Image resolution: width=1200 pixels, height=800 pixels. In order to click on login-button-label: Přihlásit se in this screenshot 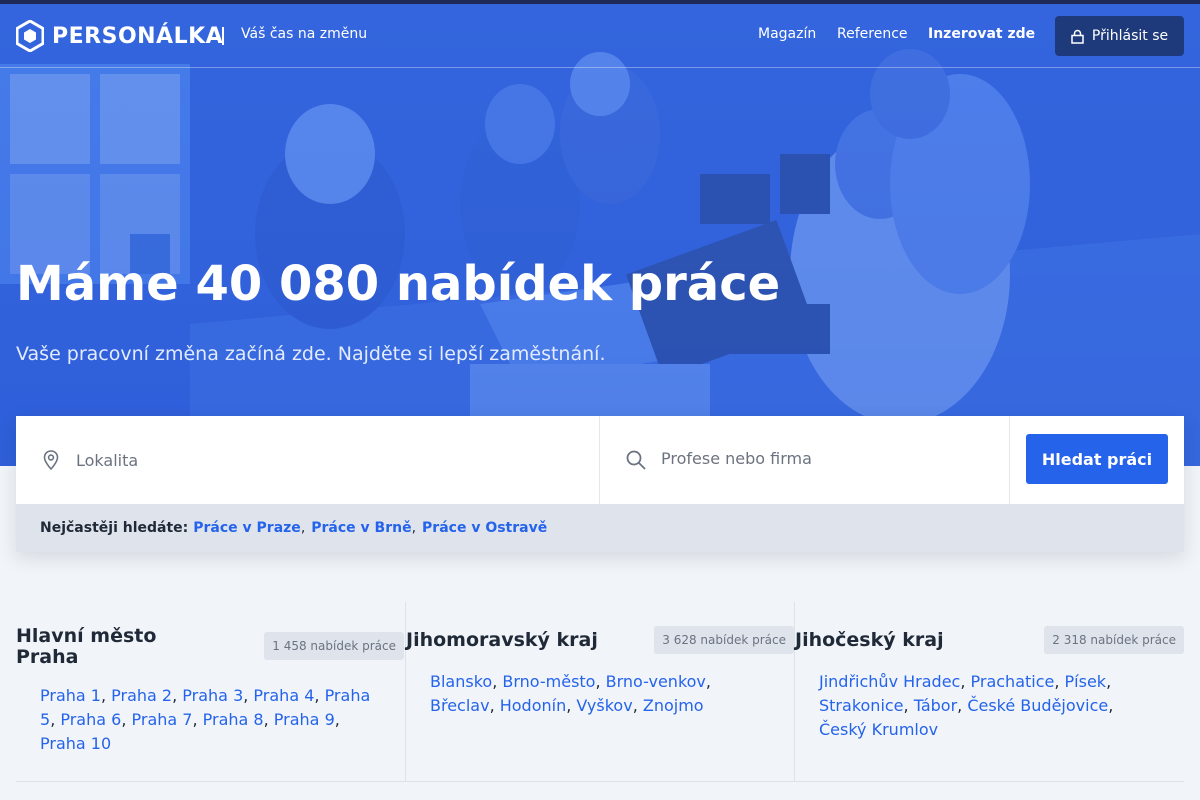, I will do `click(1130, 36)`.